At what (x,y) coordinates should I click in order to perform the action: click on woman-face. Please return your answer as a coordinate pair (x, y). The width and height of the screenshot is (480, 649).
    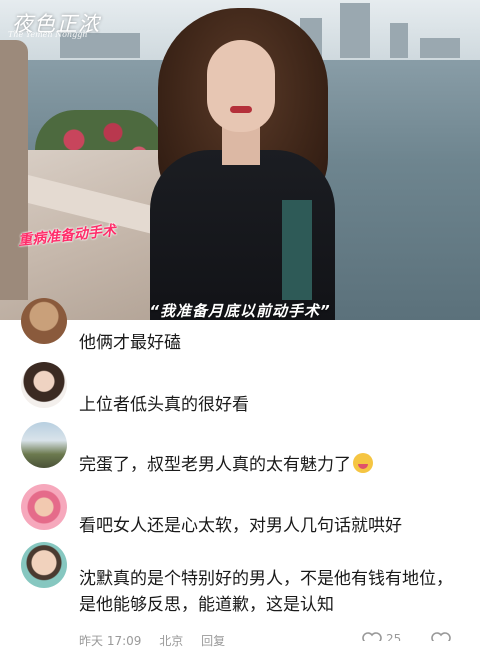
    Looking at the image, I should click on (241, 86).